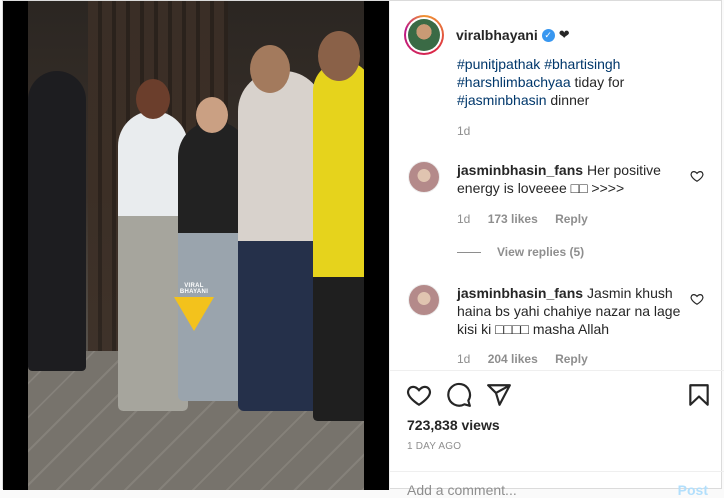  Describe the element at coordinates (502, 100) in the screenshot. I see `hashtag-link: #jasminbhasin` at that location.